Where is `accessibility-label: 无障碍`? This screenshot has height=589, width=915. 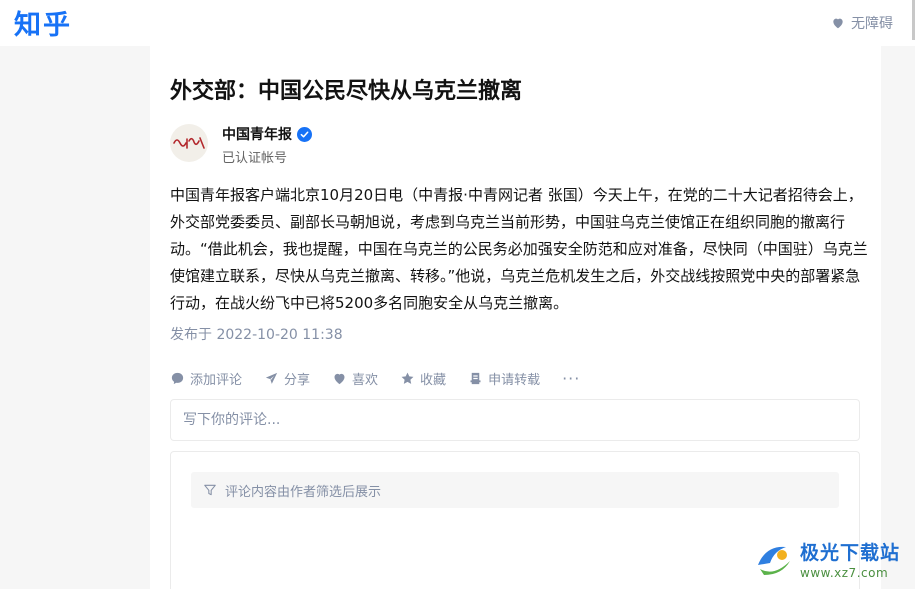 accessibility-label: 无障碍 is located at coordinates (872, 24).